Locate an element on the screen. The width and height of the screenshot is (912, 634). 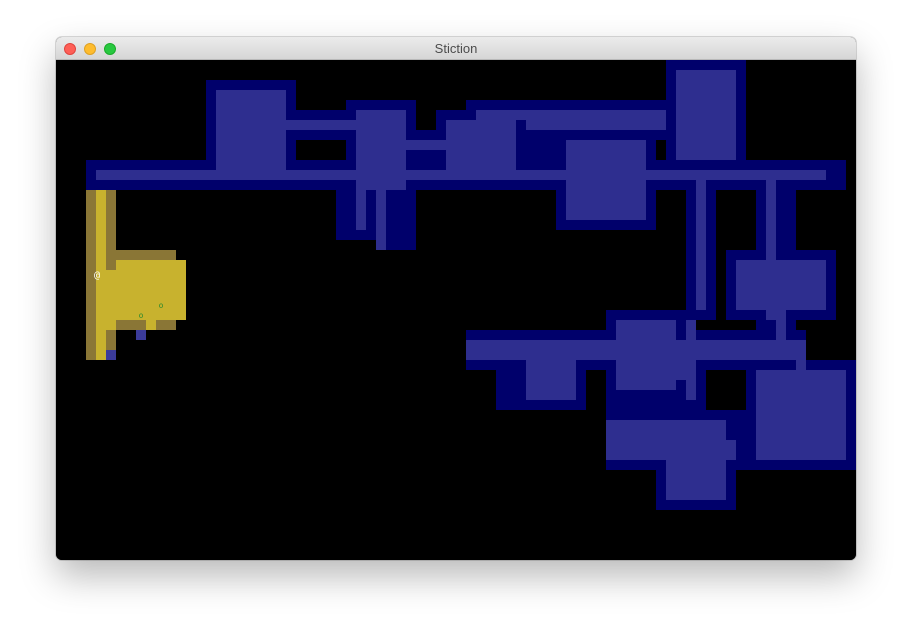
window-title: Stiction is located at coordinates (456, 48).